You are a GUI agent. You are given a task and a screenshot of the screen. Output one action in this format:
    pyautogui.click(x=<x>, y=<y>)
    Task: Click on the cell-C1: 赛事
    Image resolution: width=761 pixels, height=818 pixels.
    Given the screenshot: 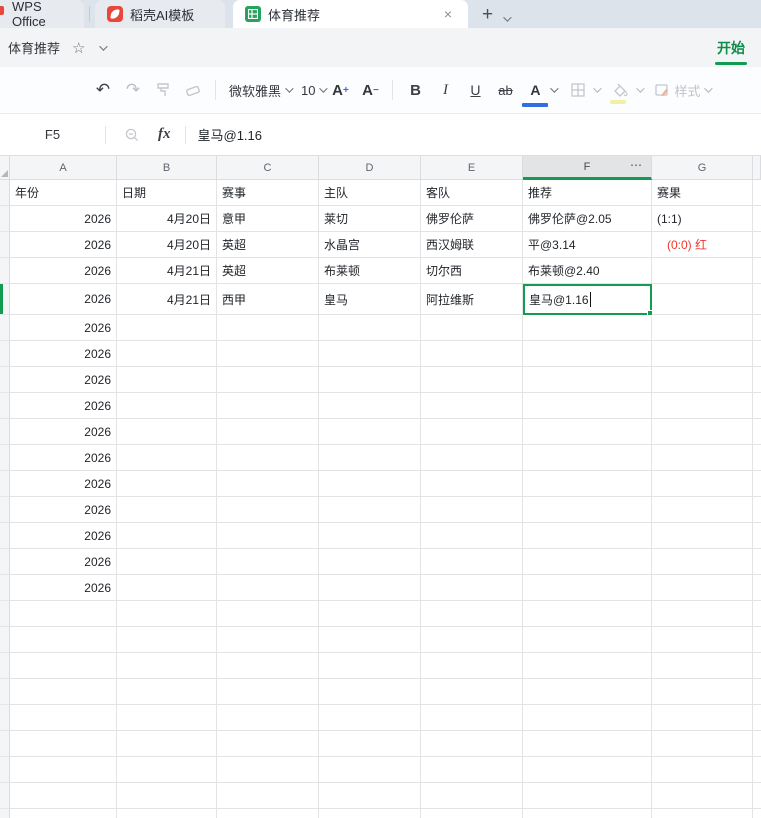 What is the action you would take?
    pyautogui.click(x=268, y=193)
    